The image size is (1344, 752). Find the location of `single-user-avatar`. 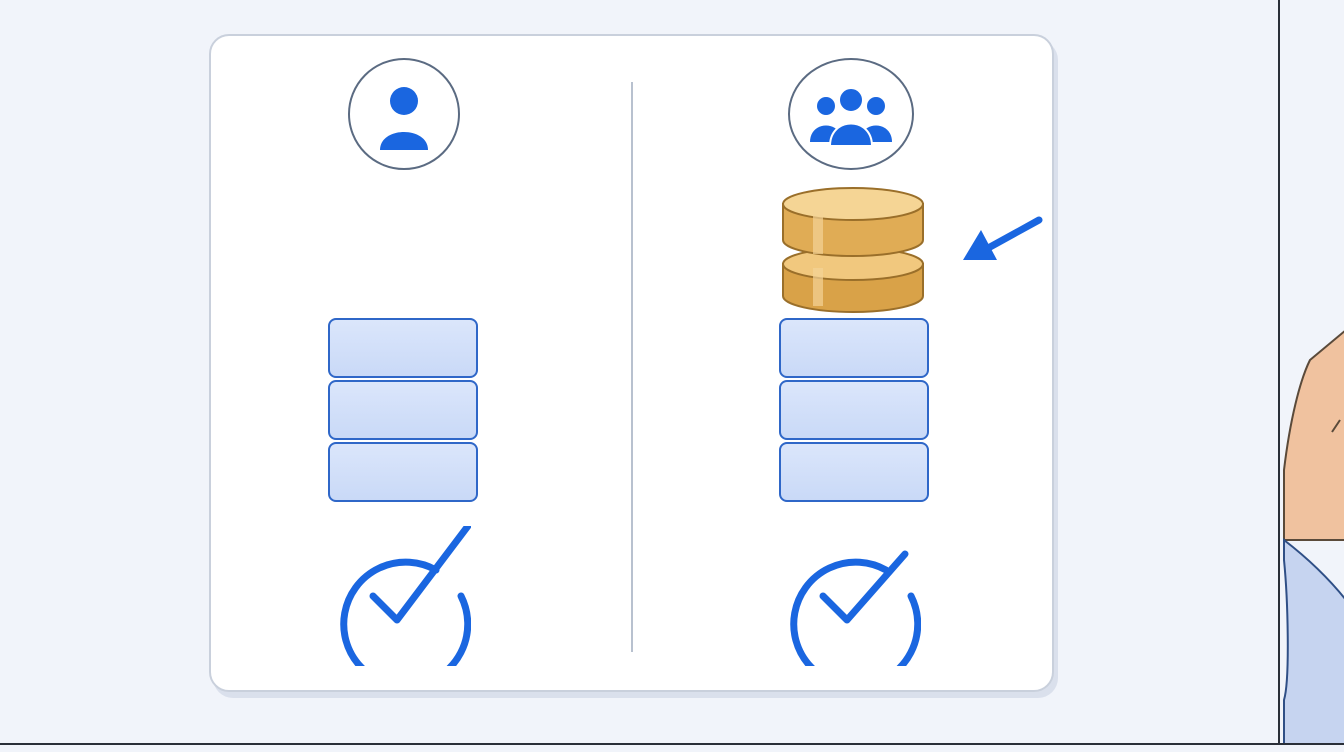

single-user-avatar is located at coordinates (404, 114).